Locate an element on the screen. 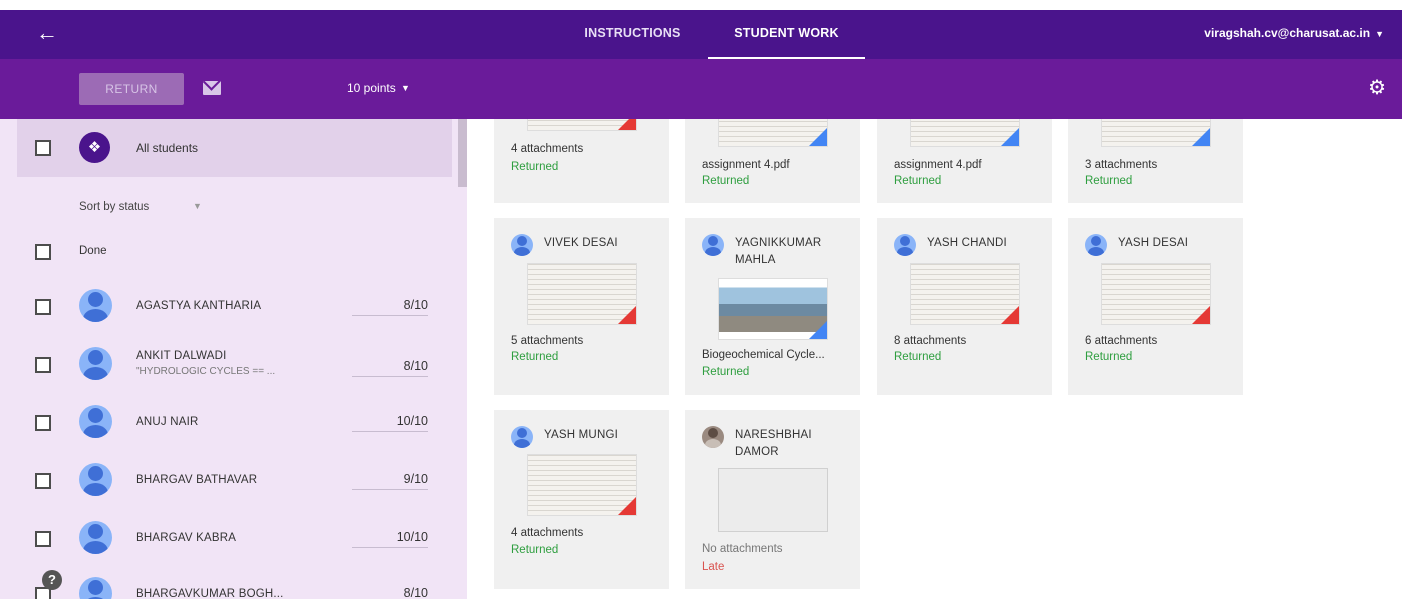 The width and height of the screenshot is (1402, 599). submission-card: YASH CHANDI 8 attachments Returned is located at coordinates (964, 306).